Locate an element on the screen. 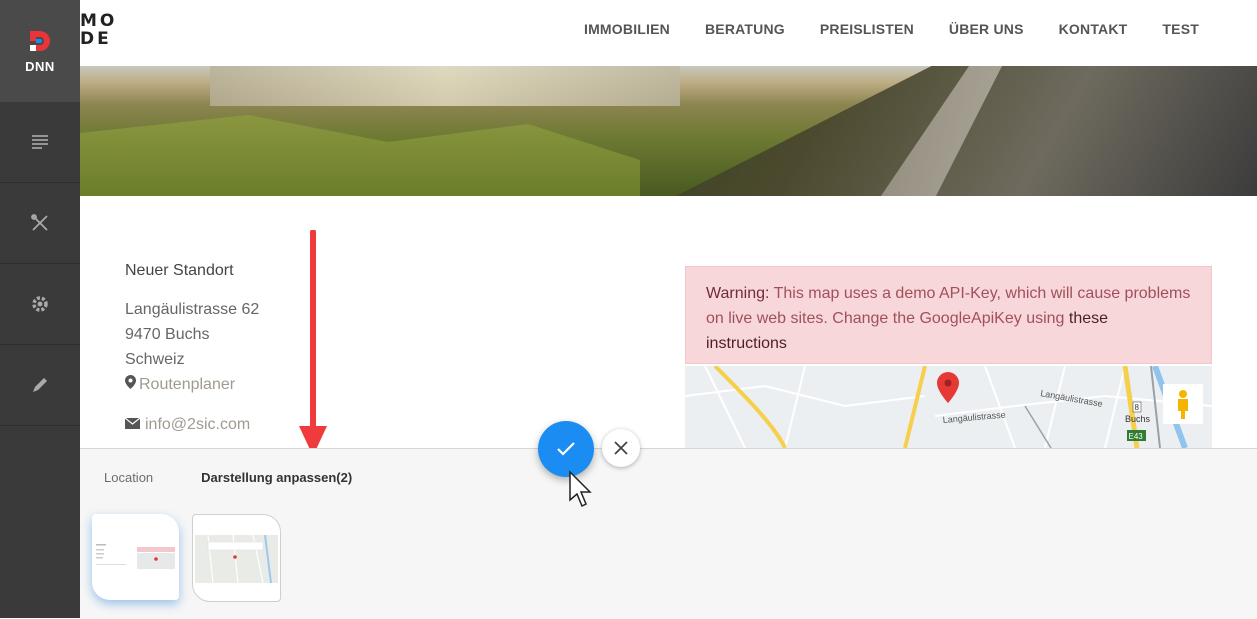 This screenshot has height=619, width=1257. nav-immobilien: IMMOBILIEN is located at coordinates (627, 29).